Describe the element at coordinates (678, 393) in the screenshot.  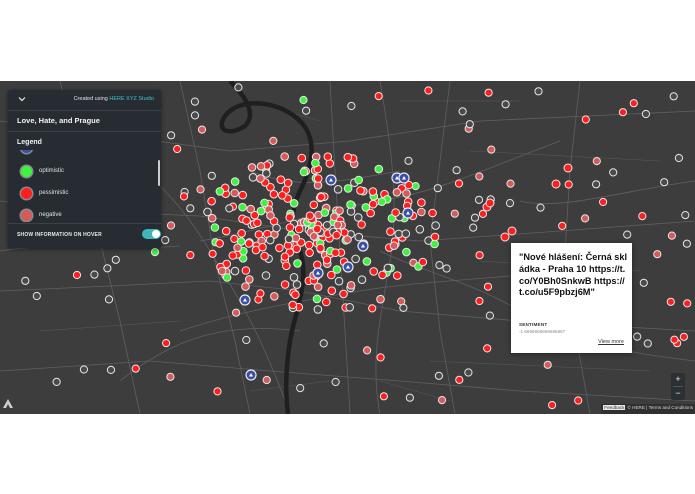
I see `zoom-out-button: −` at that location.